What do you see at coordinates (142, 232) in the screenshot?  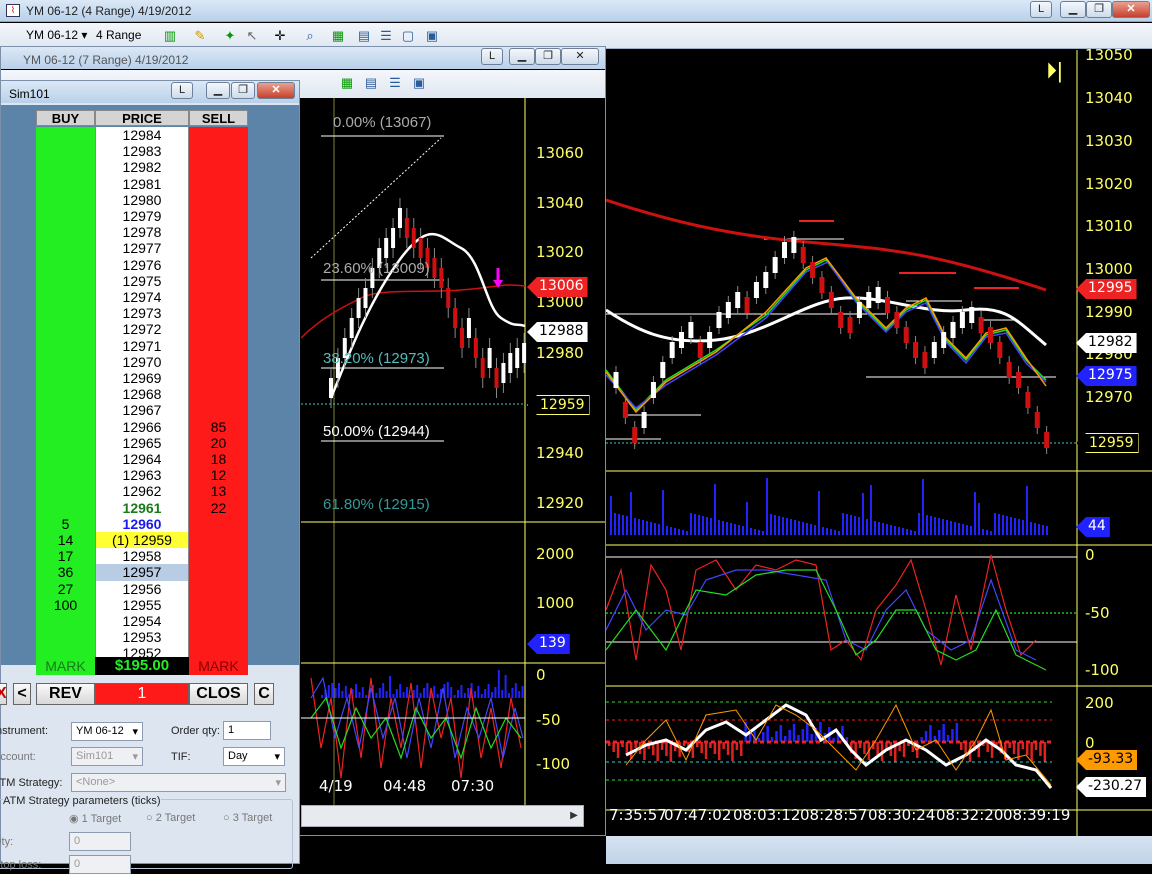 I see `price-cell: 12978` at bounding box center [142, 232].